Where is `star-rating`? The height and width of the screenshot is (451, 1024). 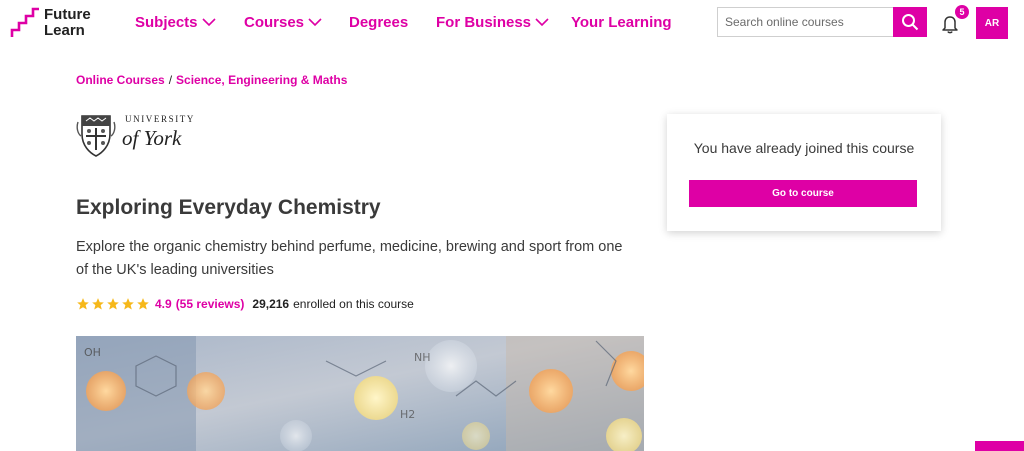 star-rating is located at coordinates (113, 304).